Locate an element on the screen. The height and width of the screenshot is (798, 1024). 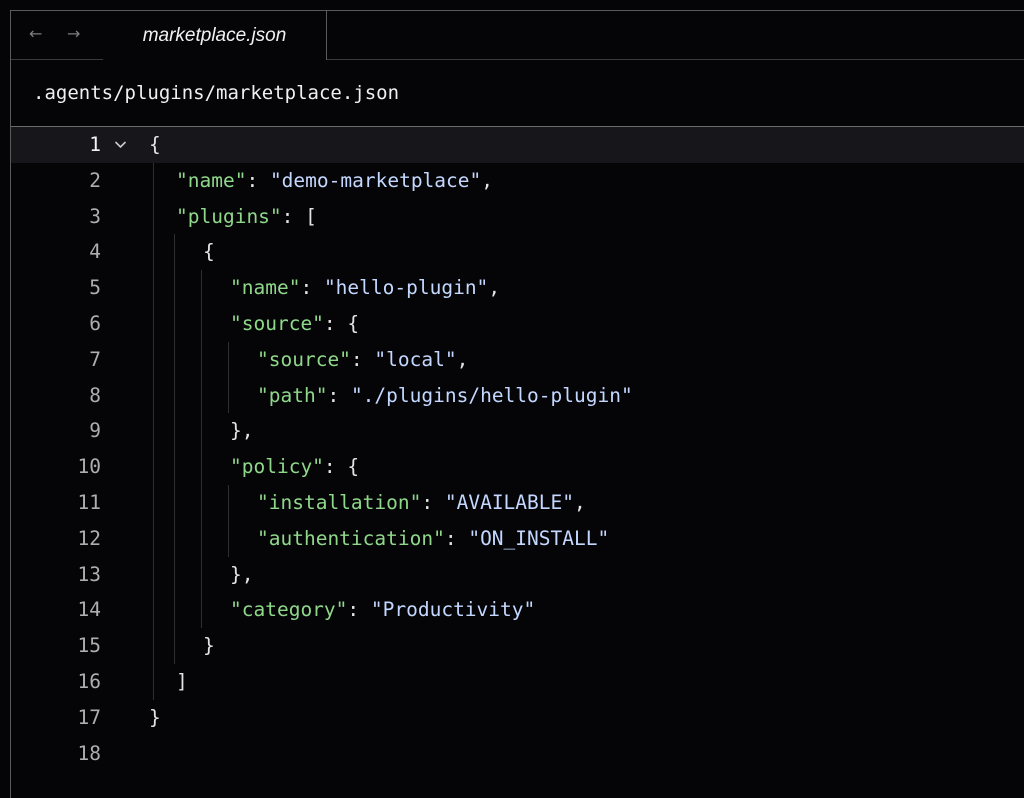
code-line: 18 is located at coordinates (517, 754).